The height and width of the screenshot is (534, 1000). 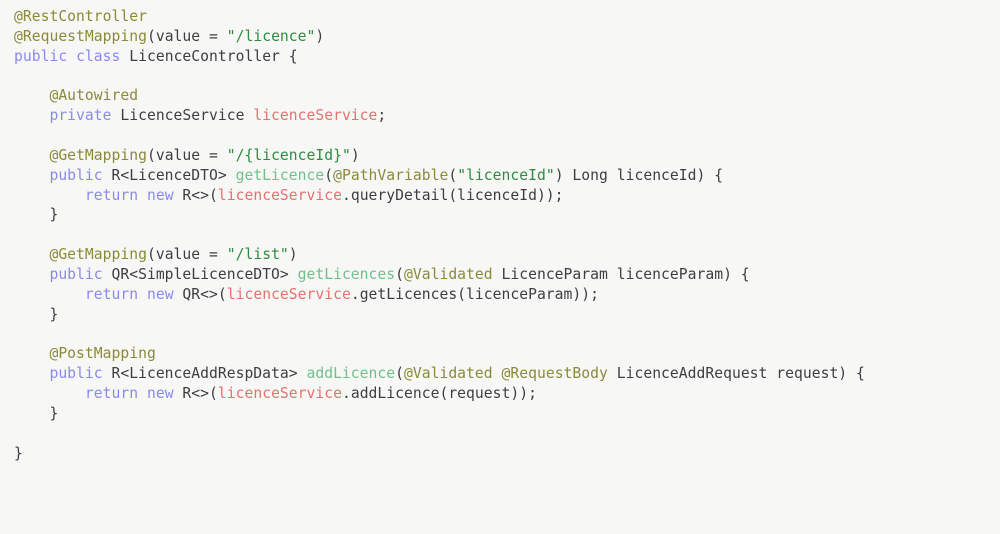 What do you see at coordinates (382, 116) in the screenshot?
I see `code-token-plain: ;` at bounding box center [382, 116].